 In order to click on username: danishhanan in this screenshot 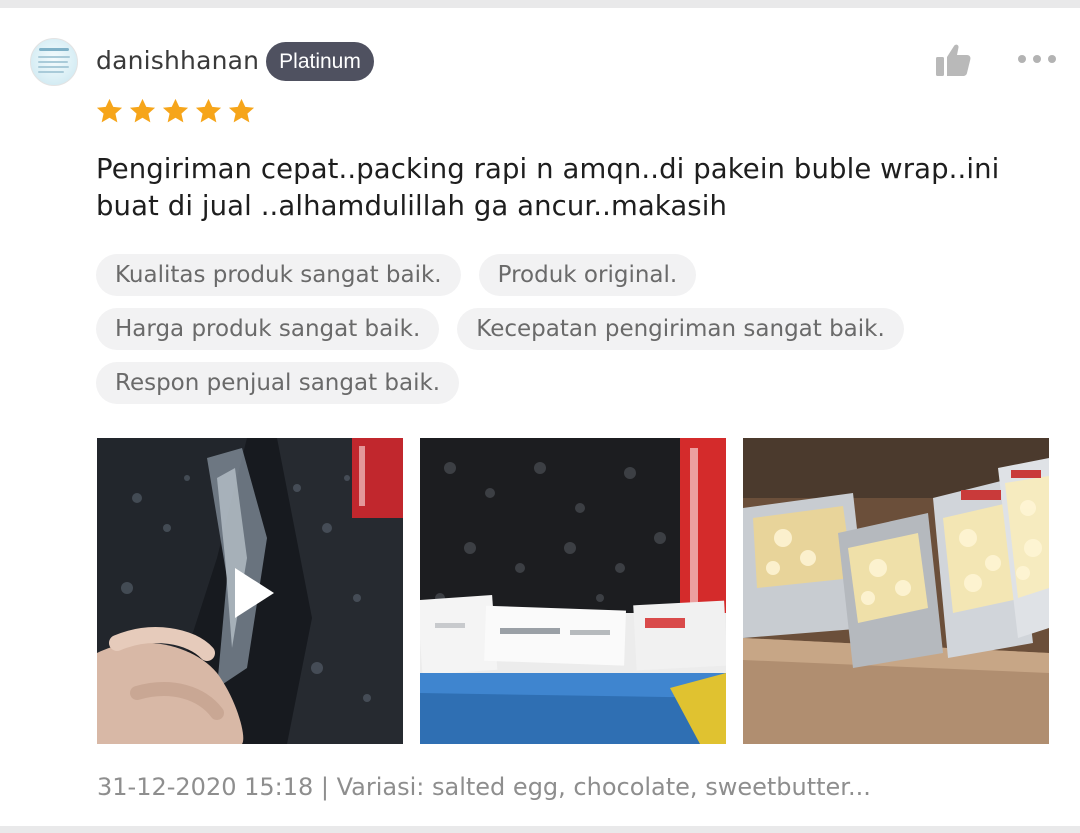, I will do `click(177, 60)`.